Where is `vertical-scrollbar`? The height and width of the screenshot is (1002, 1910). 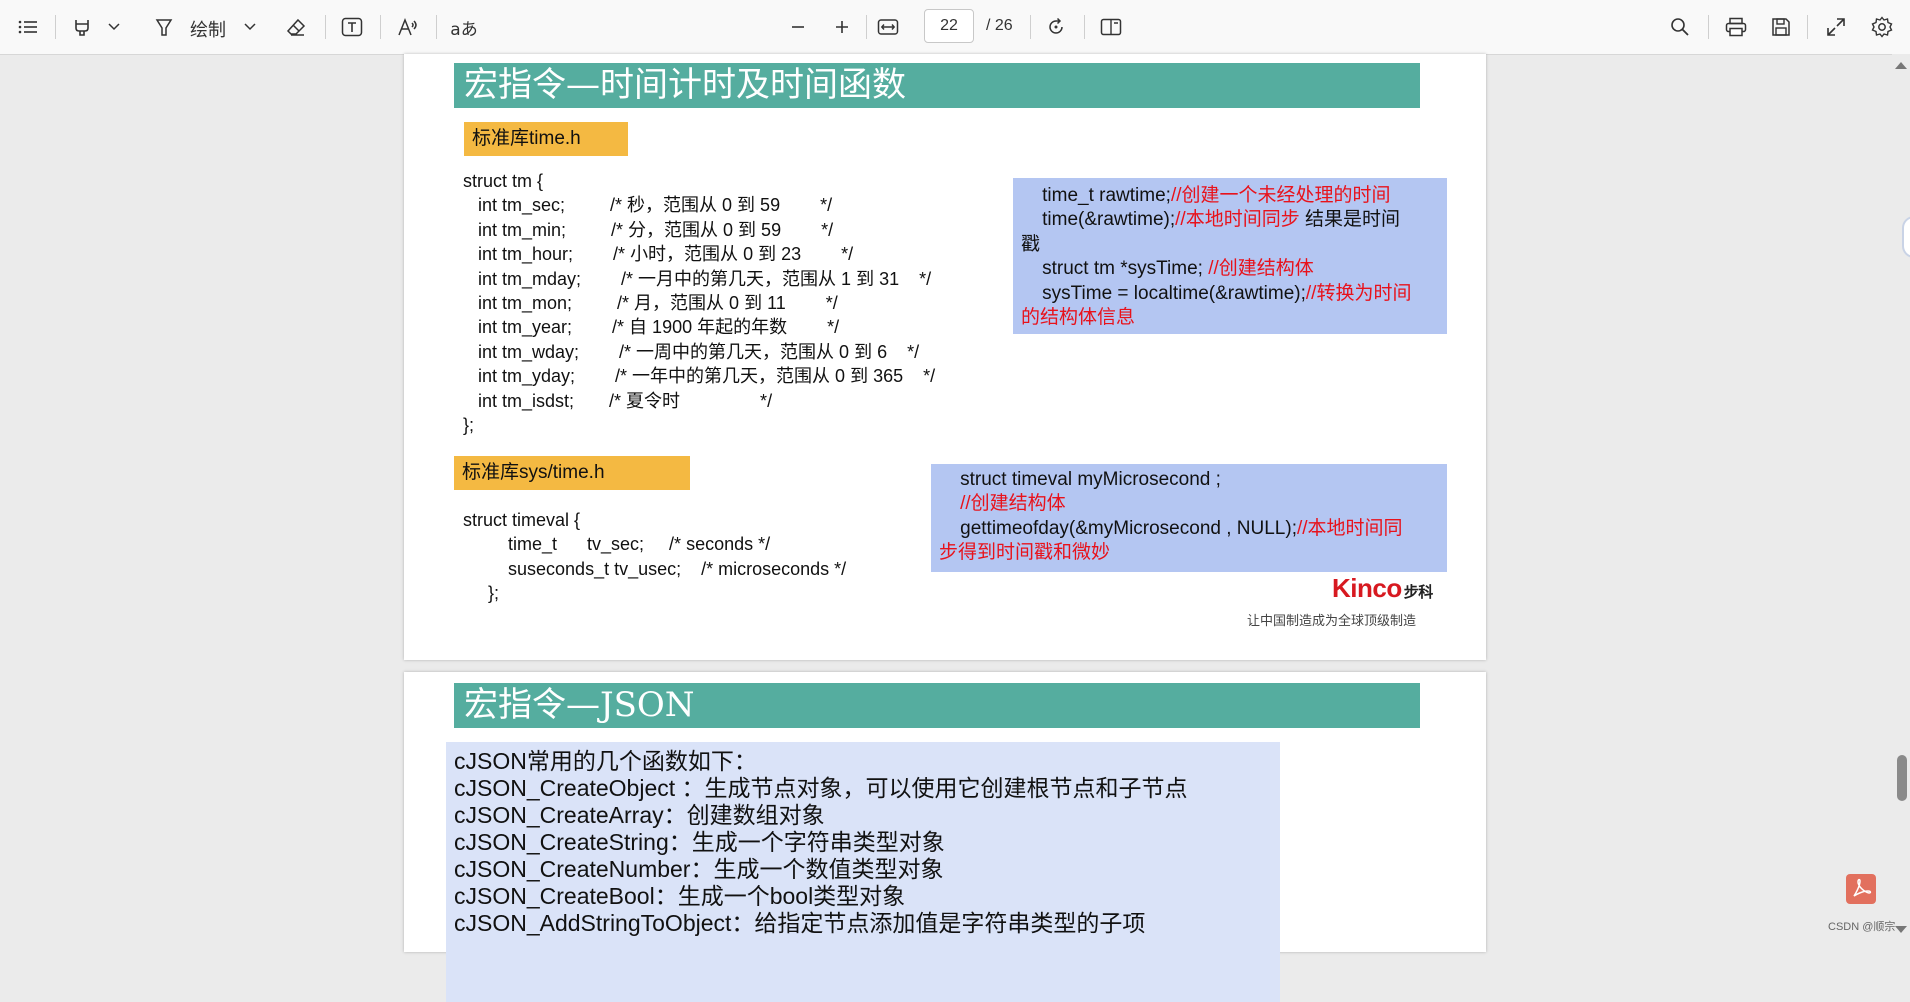 vertical-scrollbar is located at coordinates (1901, 497).